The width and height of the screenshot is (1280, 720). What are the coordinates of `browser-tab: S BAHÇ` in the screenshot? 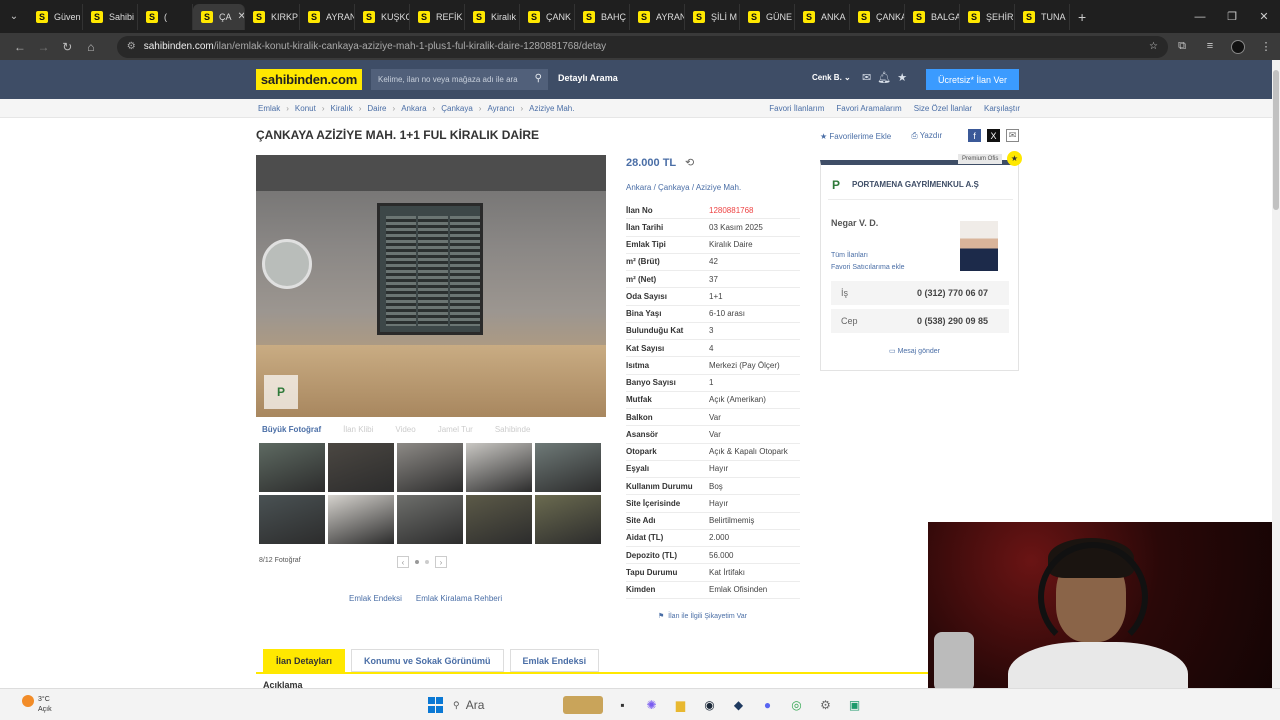 It's located at (602, 16).